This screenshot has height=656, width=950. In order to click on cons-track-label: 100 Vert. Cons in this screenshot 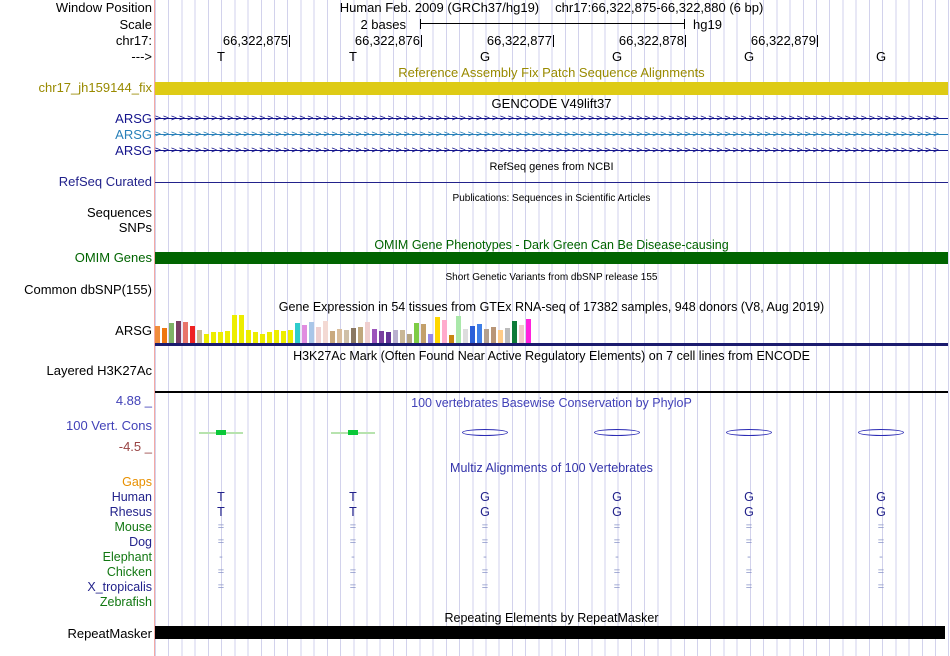, I will do `click(76, 425)`.